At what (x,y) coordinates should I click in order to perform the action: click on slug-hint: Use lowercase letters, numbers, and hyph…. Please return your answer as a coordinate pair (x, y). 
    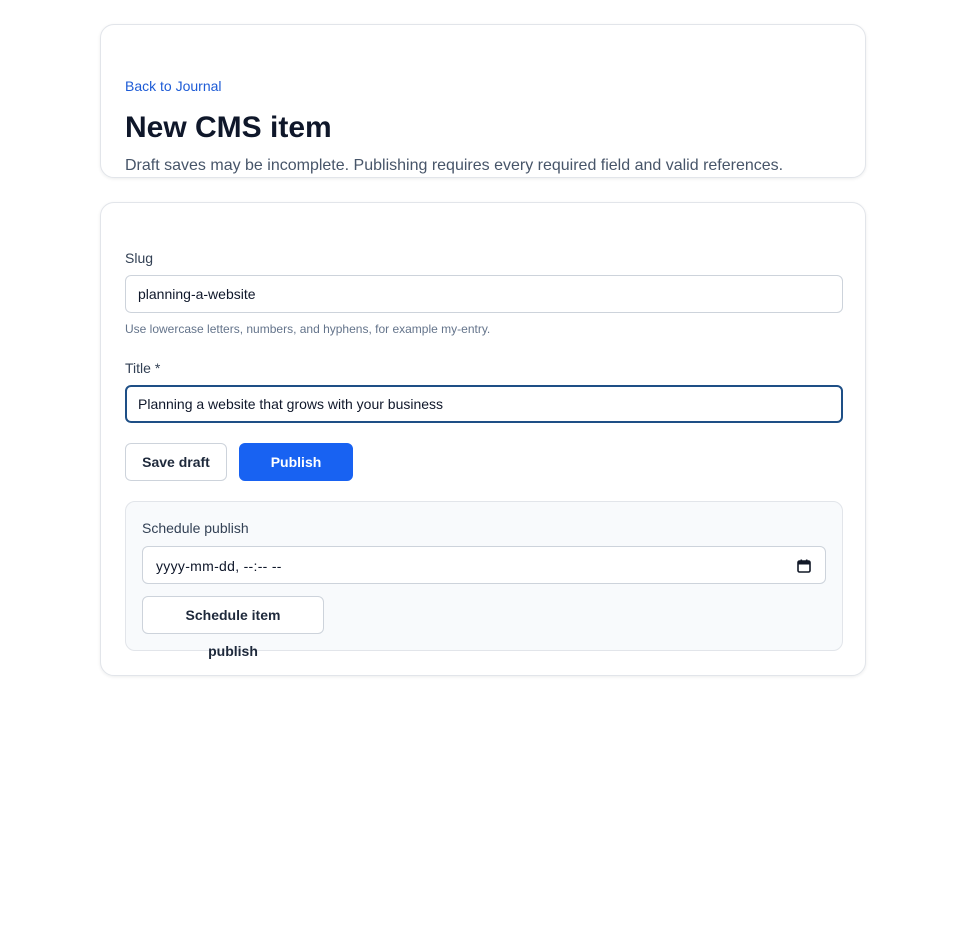
    Looking at the image, I should click on (308, 329).